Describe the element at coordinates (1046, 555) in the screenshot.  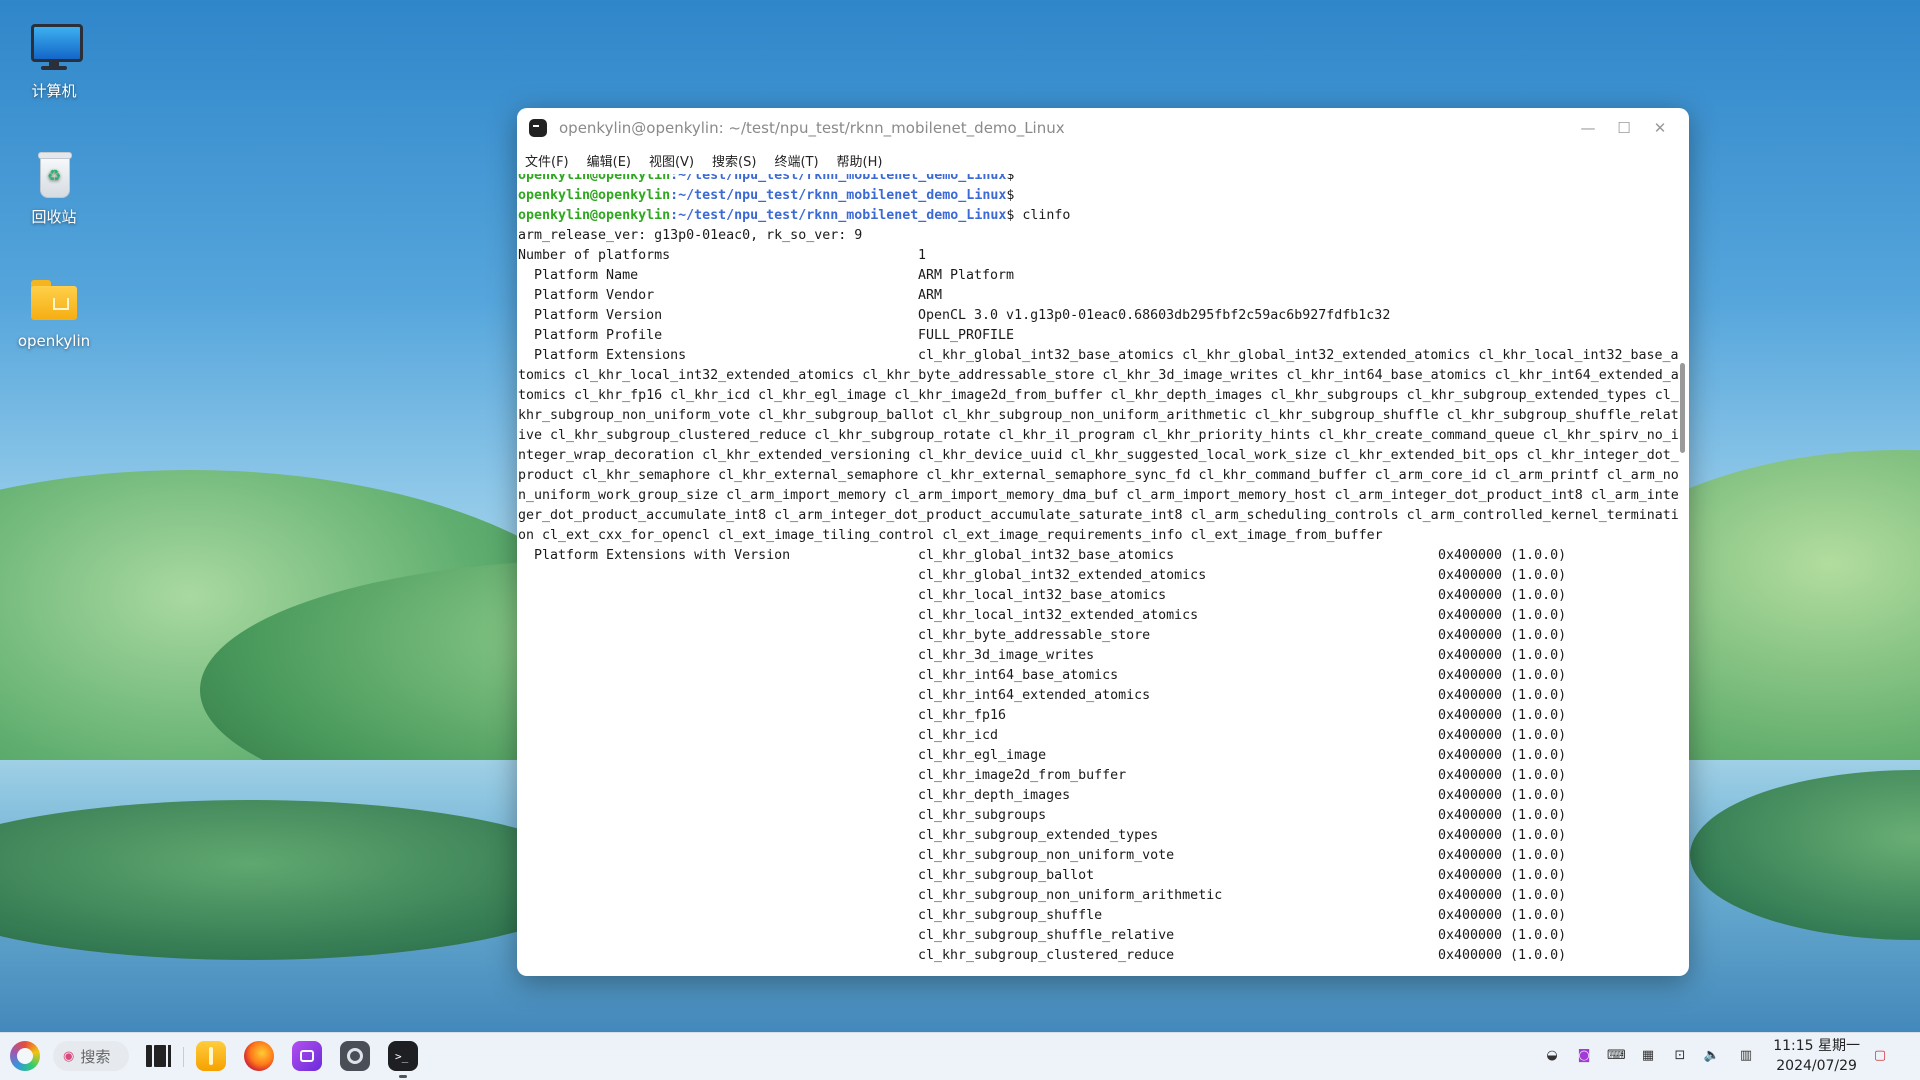
I see `extension-name: cl_khr_global_int32_base_atomics` at that location.